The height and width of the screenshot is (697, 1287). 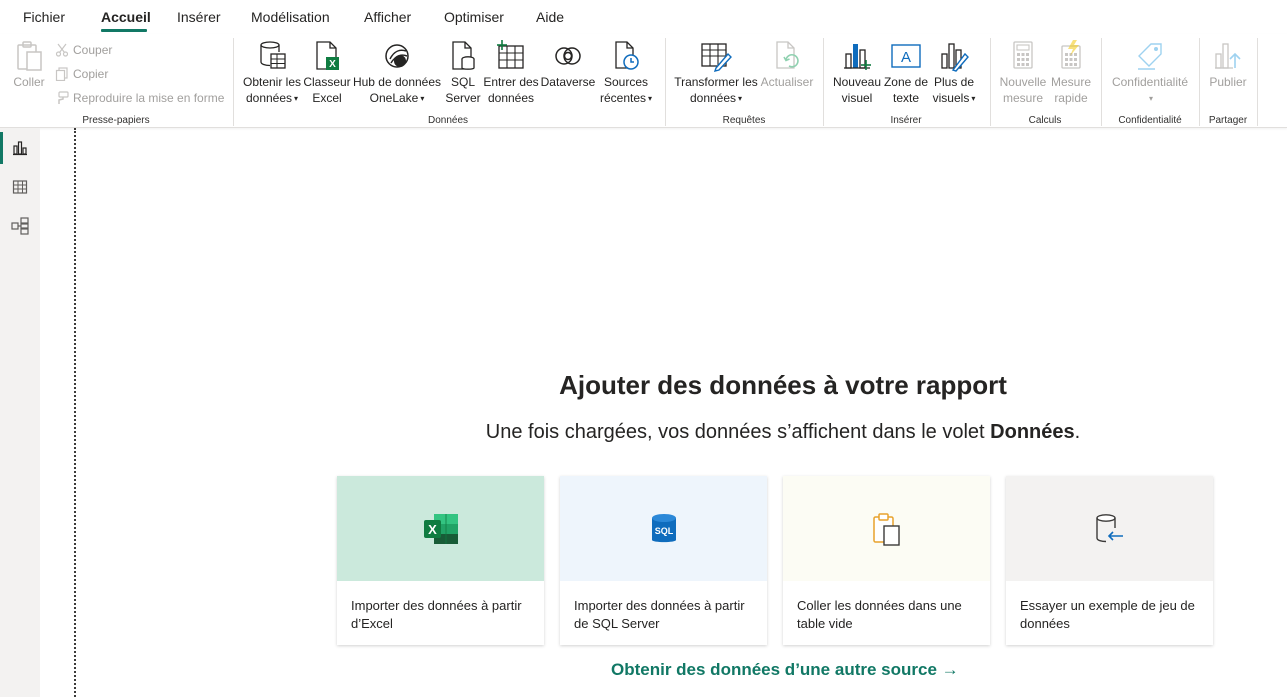 I want to click on card-top: SQL, so click(x=663, y=528).